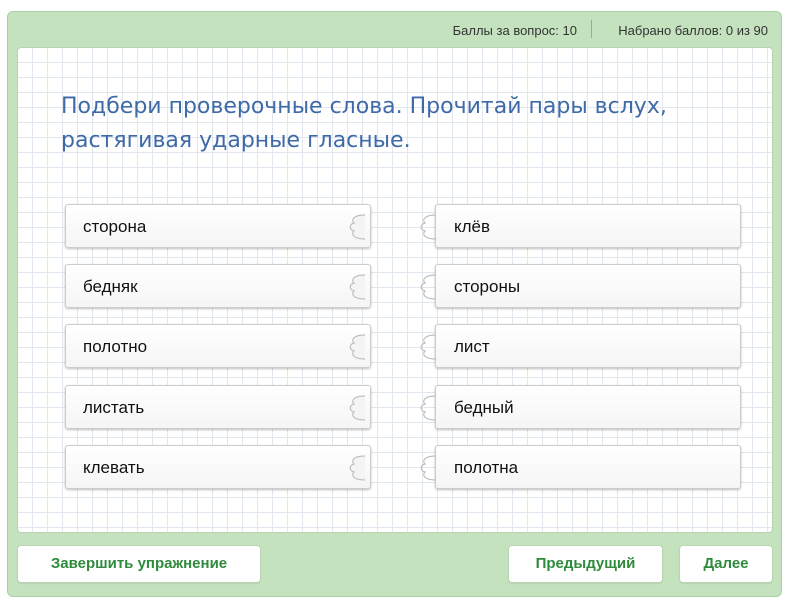 The width and height of the screenshot is (789, 602). Describe the element at coordinates (514, 30) in the screenshot. I see `points-per-question: Баллы за вопрос: 10` at that location.